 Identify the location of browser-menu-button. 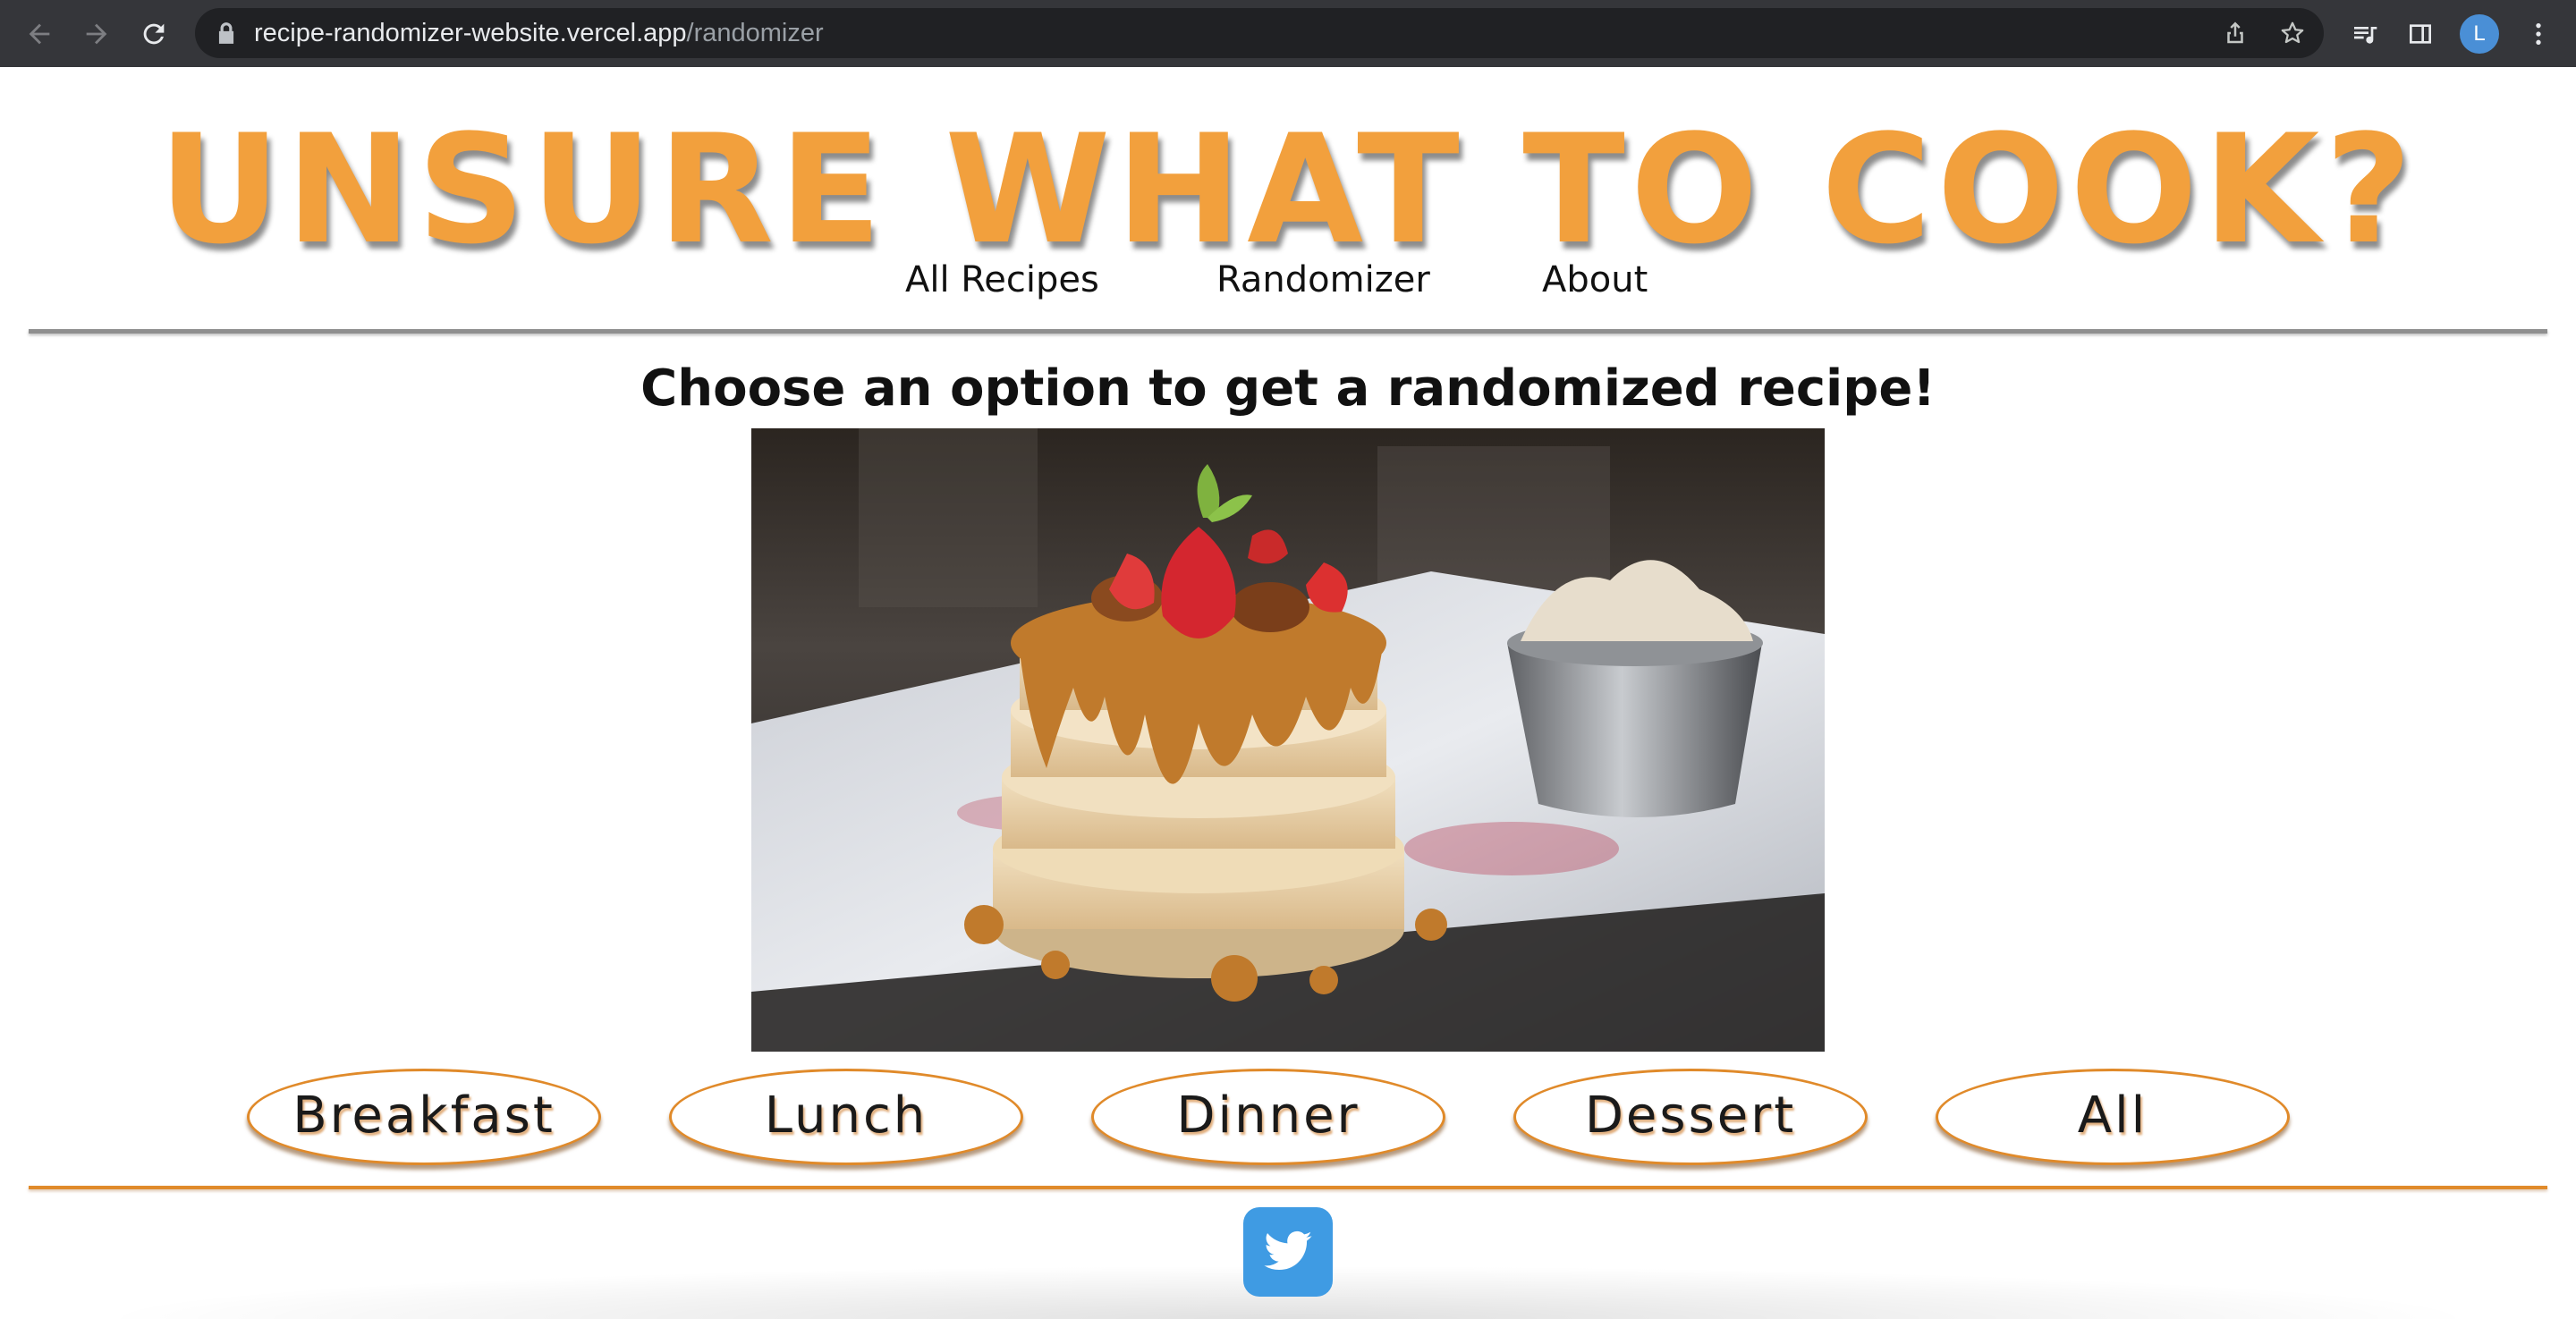
(2538, 34).